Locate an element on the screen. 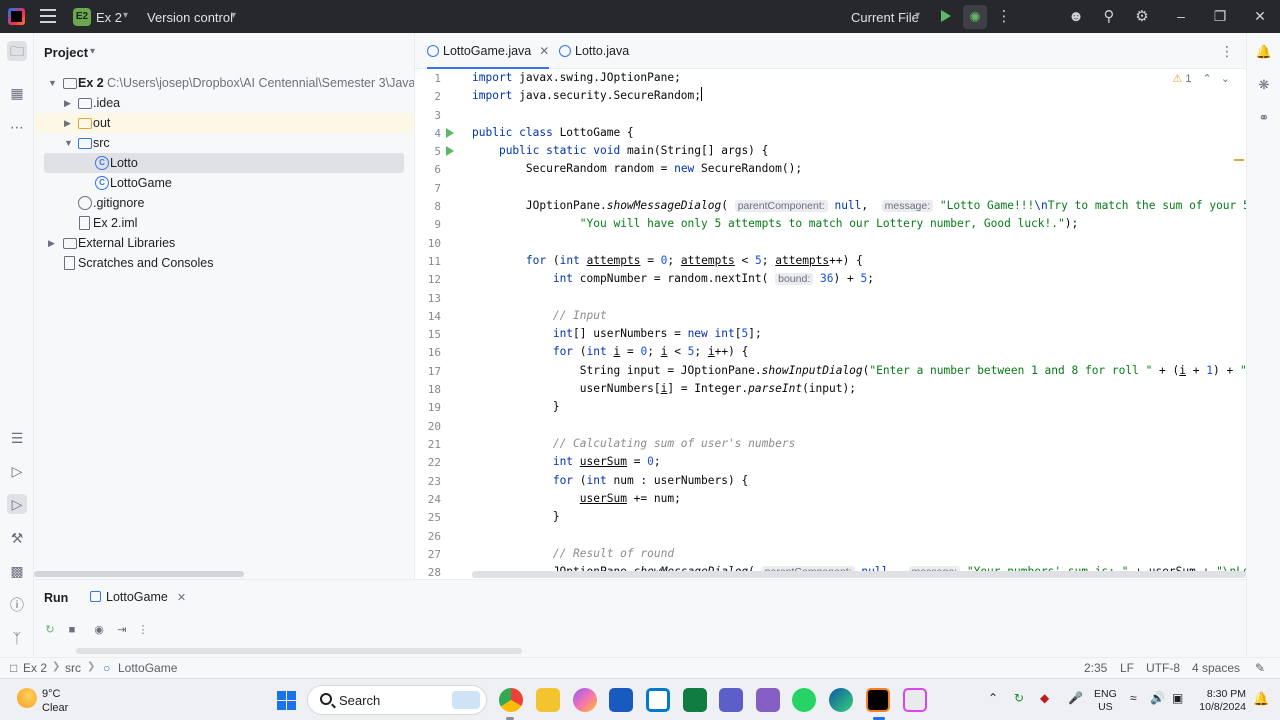 Image resolution: width=1280 pixels, height=720 pixels. line-separator: LF is located at coordinates (1127, 668).